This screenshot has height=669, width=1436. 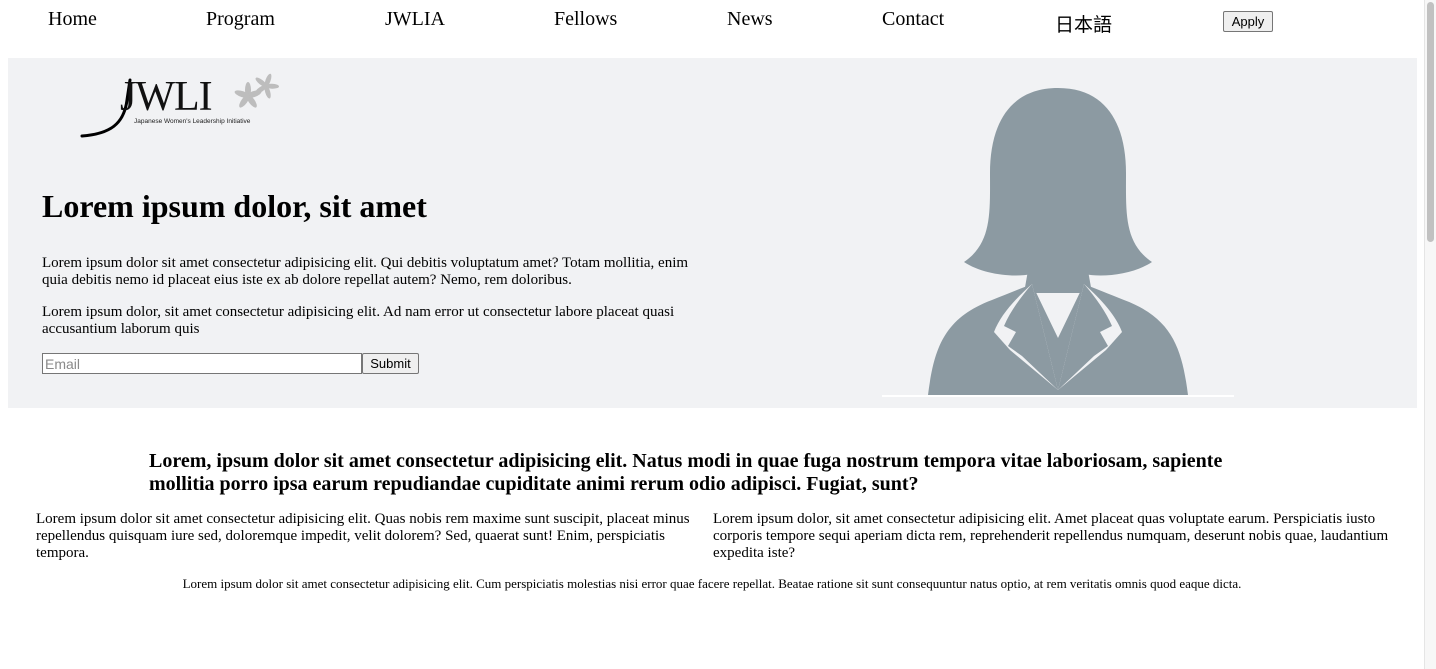 What do you see at coordinates (202, 363) in the screenshot?
I see `email-input` at bounding box center [202, 363].